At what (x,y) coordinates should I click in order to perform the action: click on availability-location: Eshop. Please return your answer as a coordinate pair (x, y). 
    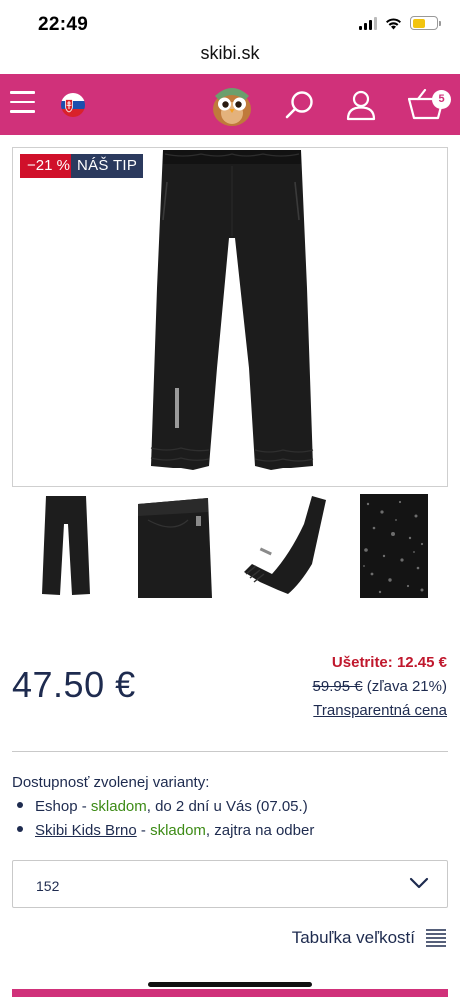
    Looking at the image, I should click on (56, 806).